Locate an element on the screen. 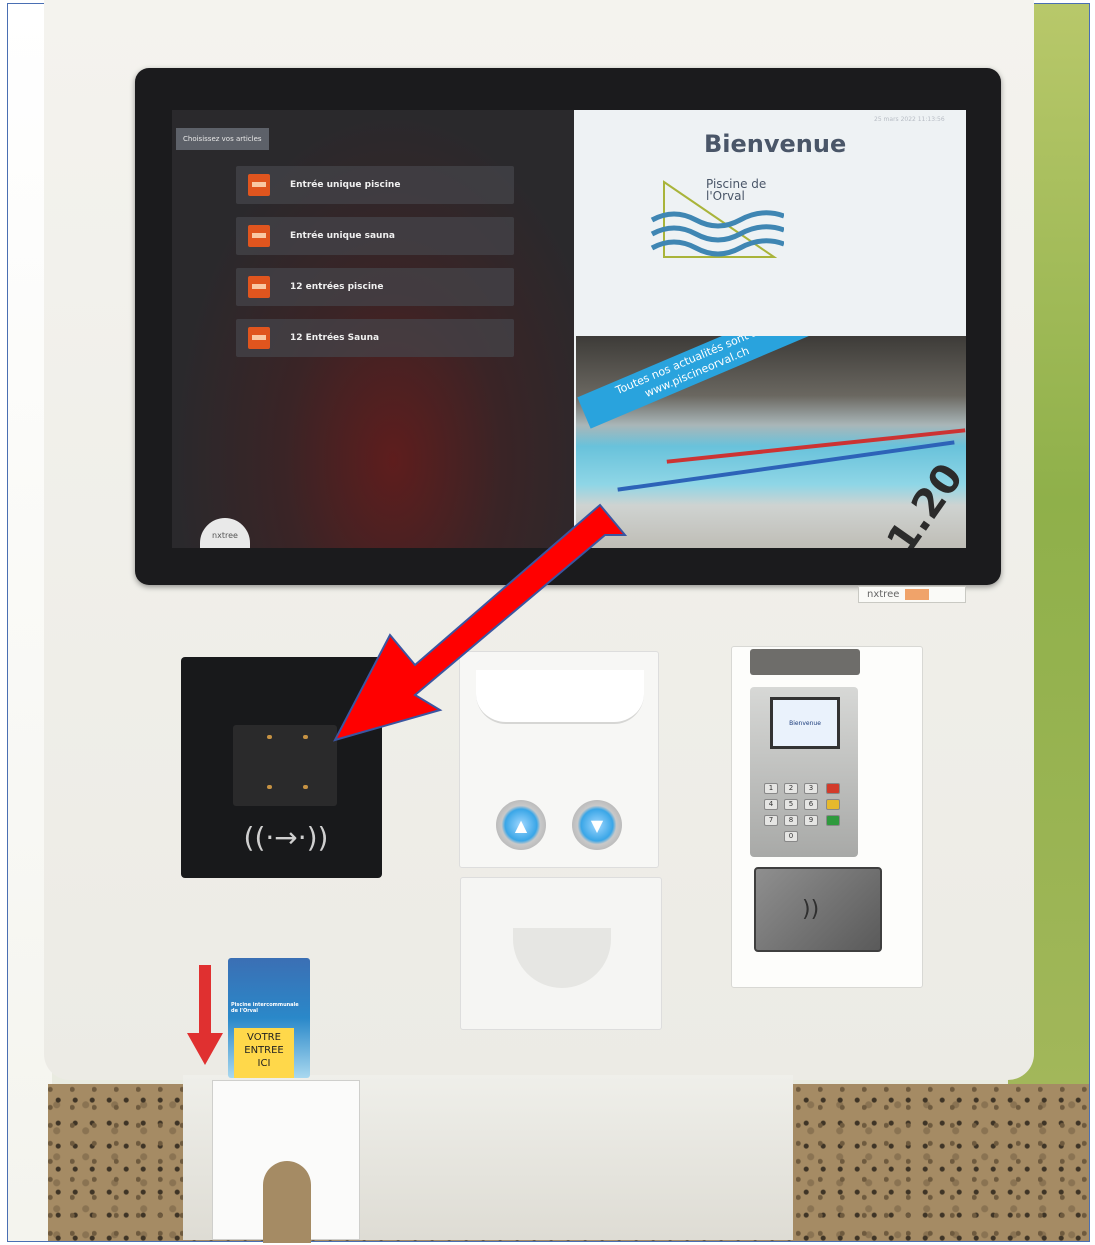 The image size is (1095, 1245). terminal-screen: Bienvenue is located at coordinates (805, 723).